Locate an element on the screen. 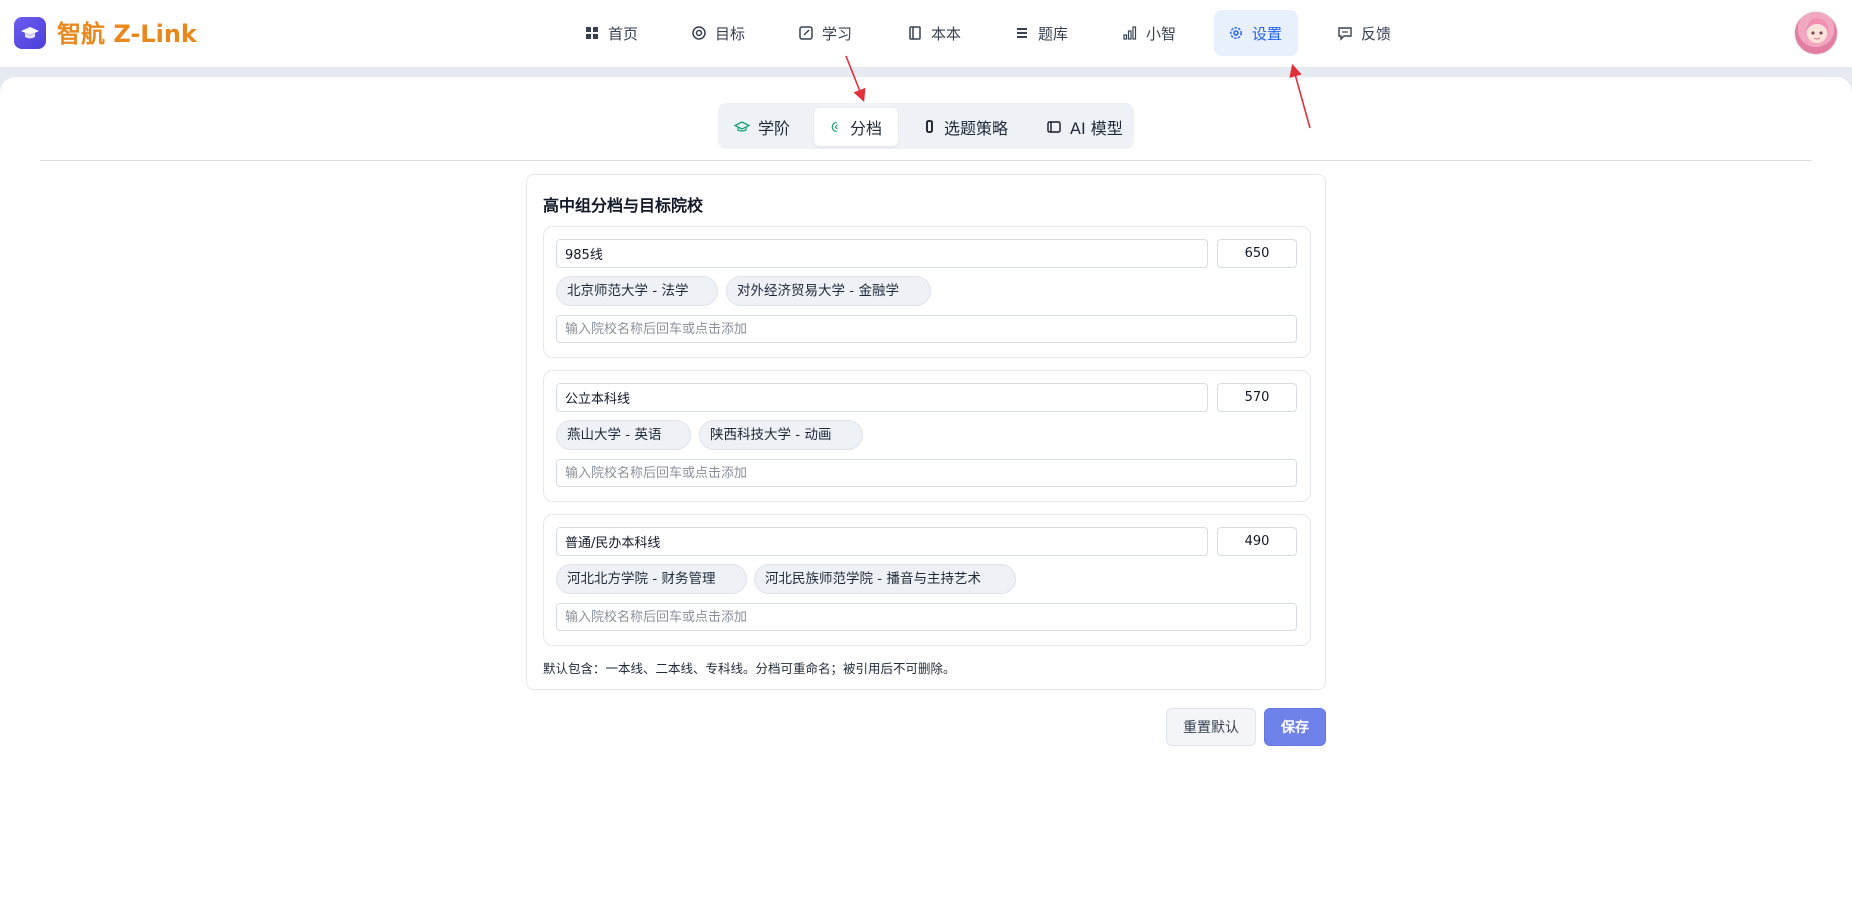  tier-block: 河北北方学院 - 财务管理 河北民族师范学院 - 播音与主持艺术 is located at coordinates (927, 580).